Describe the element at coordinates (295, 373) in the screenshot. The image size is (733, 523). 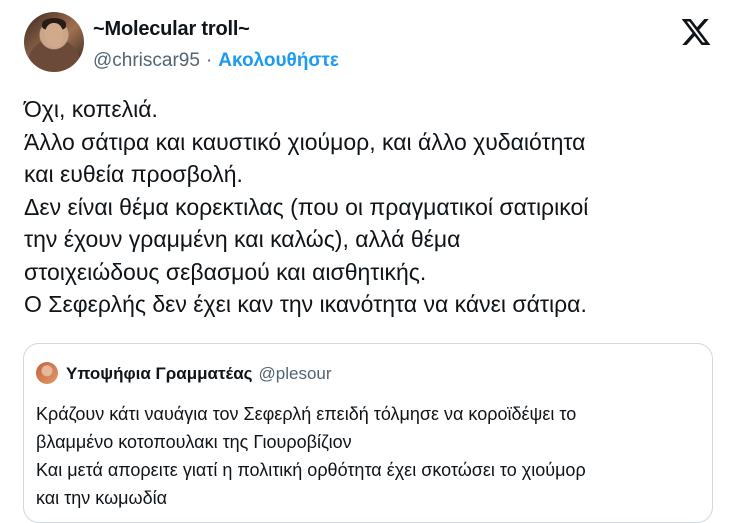
I see `quote-author-handle: @plesour` at that location.